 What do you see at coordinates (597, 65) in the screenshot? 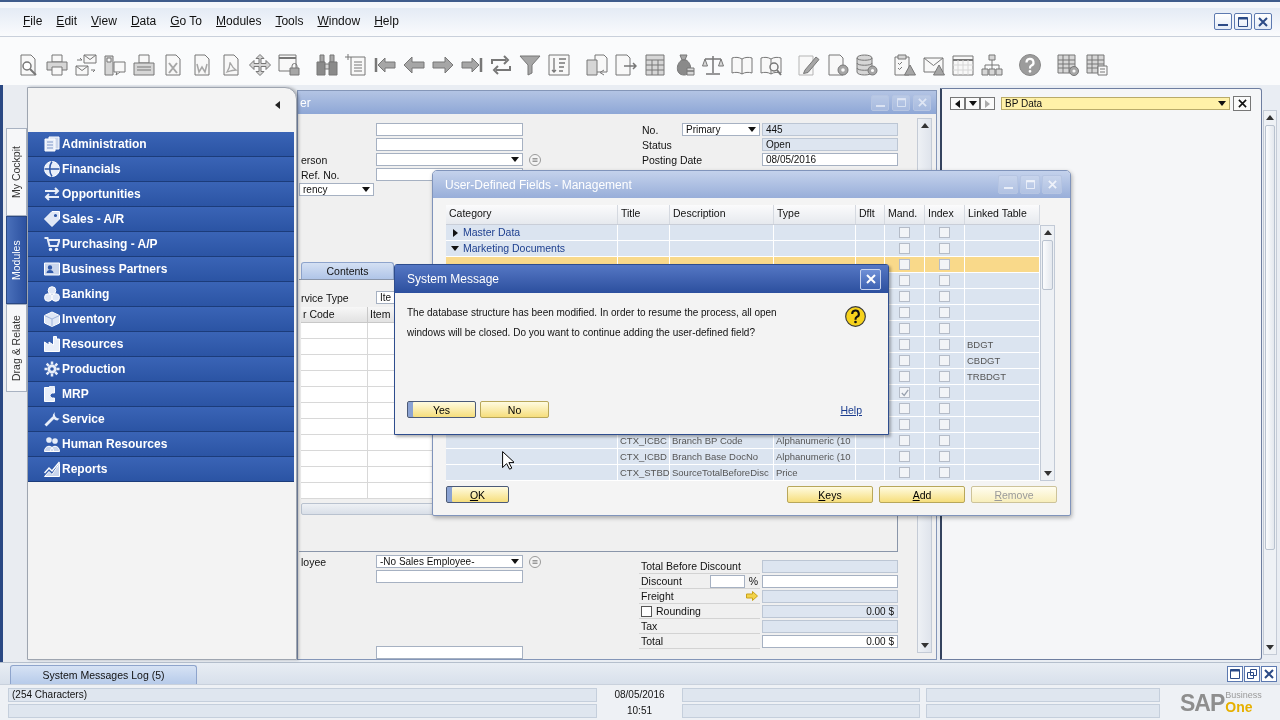
I see `document-copy-icon` at bounding box center [597, 65].